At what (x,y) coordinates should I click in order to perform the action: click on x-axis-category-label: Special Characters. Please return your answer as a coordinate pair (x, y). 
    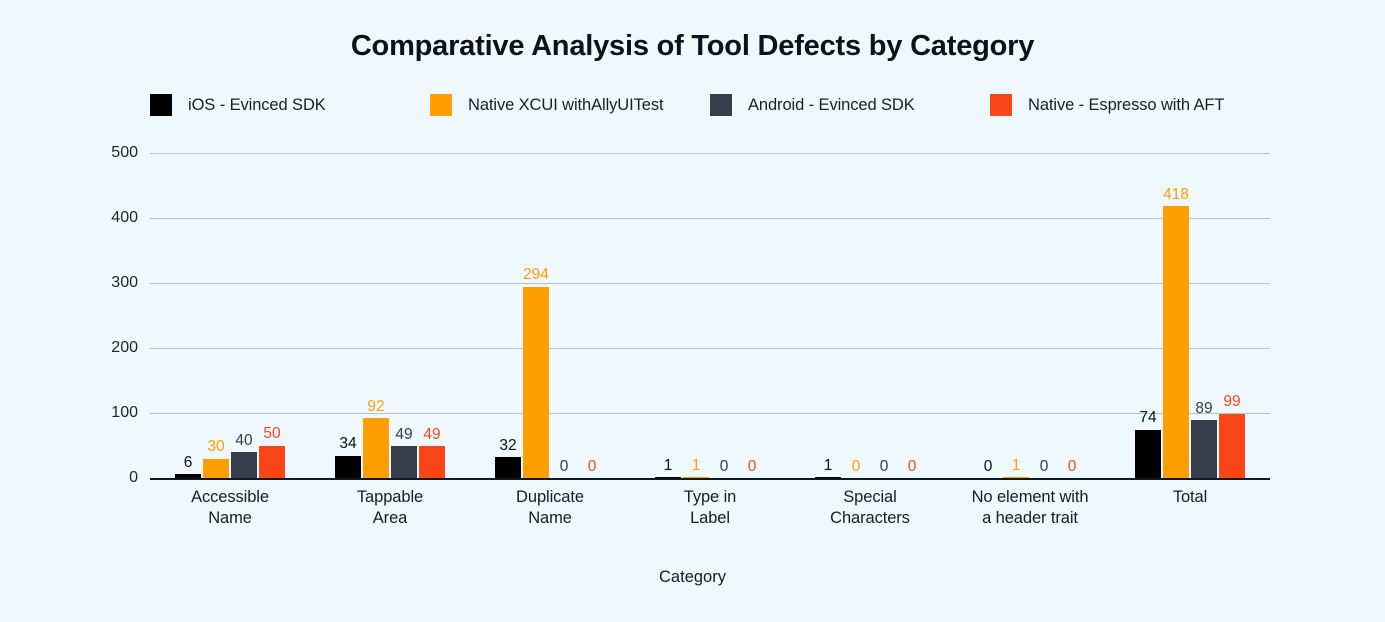
    Looking at the image, I should click on (870, 508).